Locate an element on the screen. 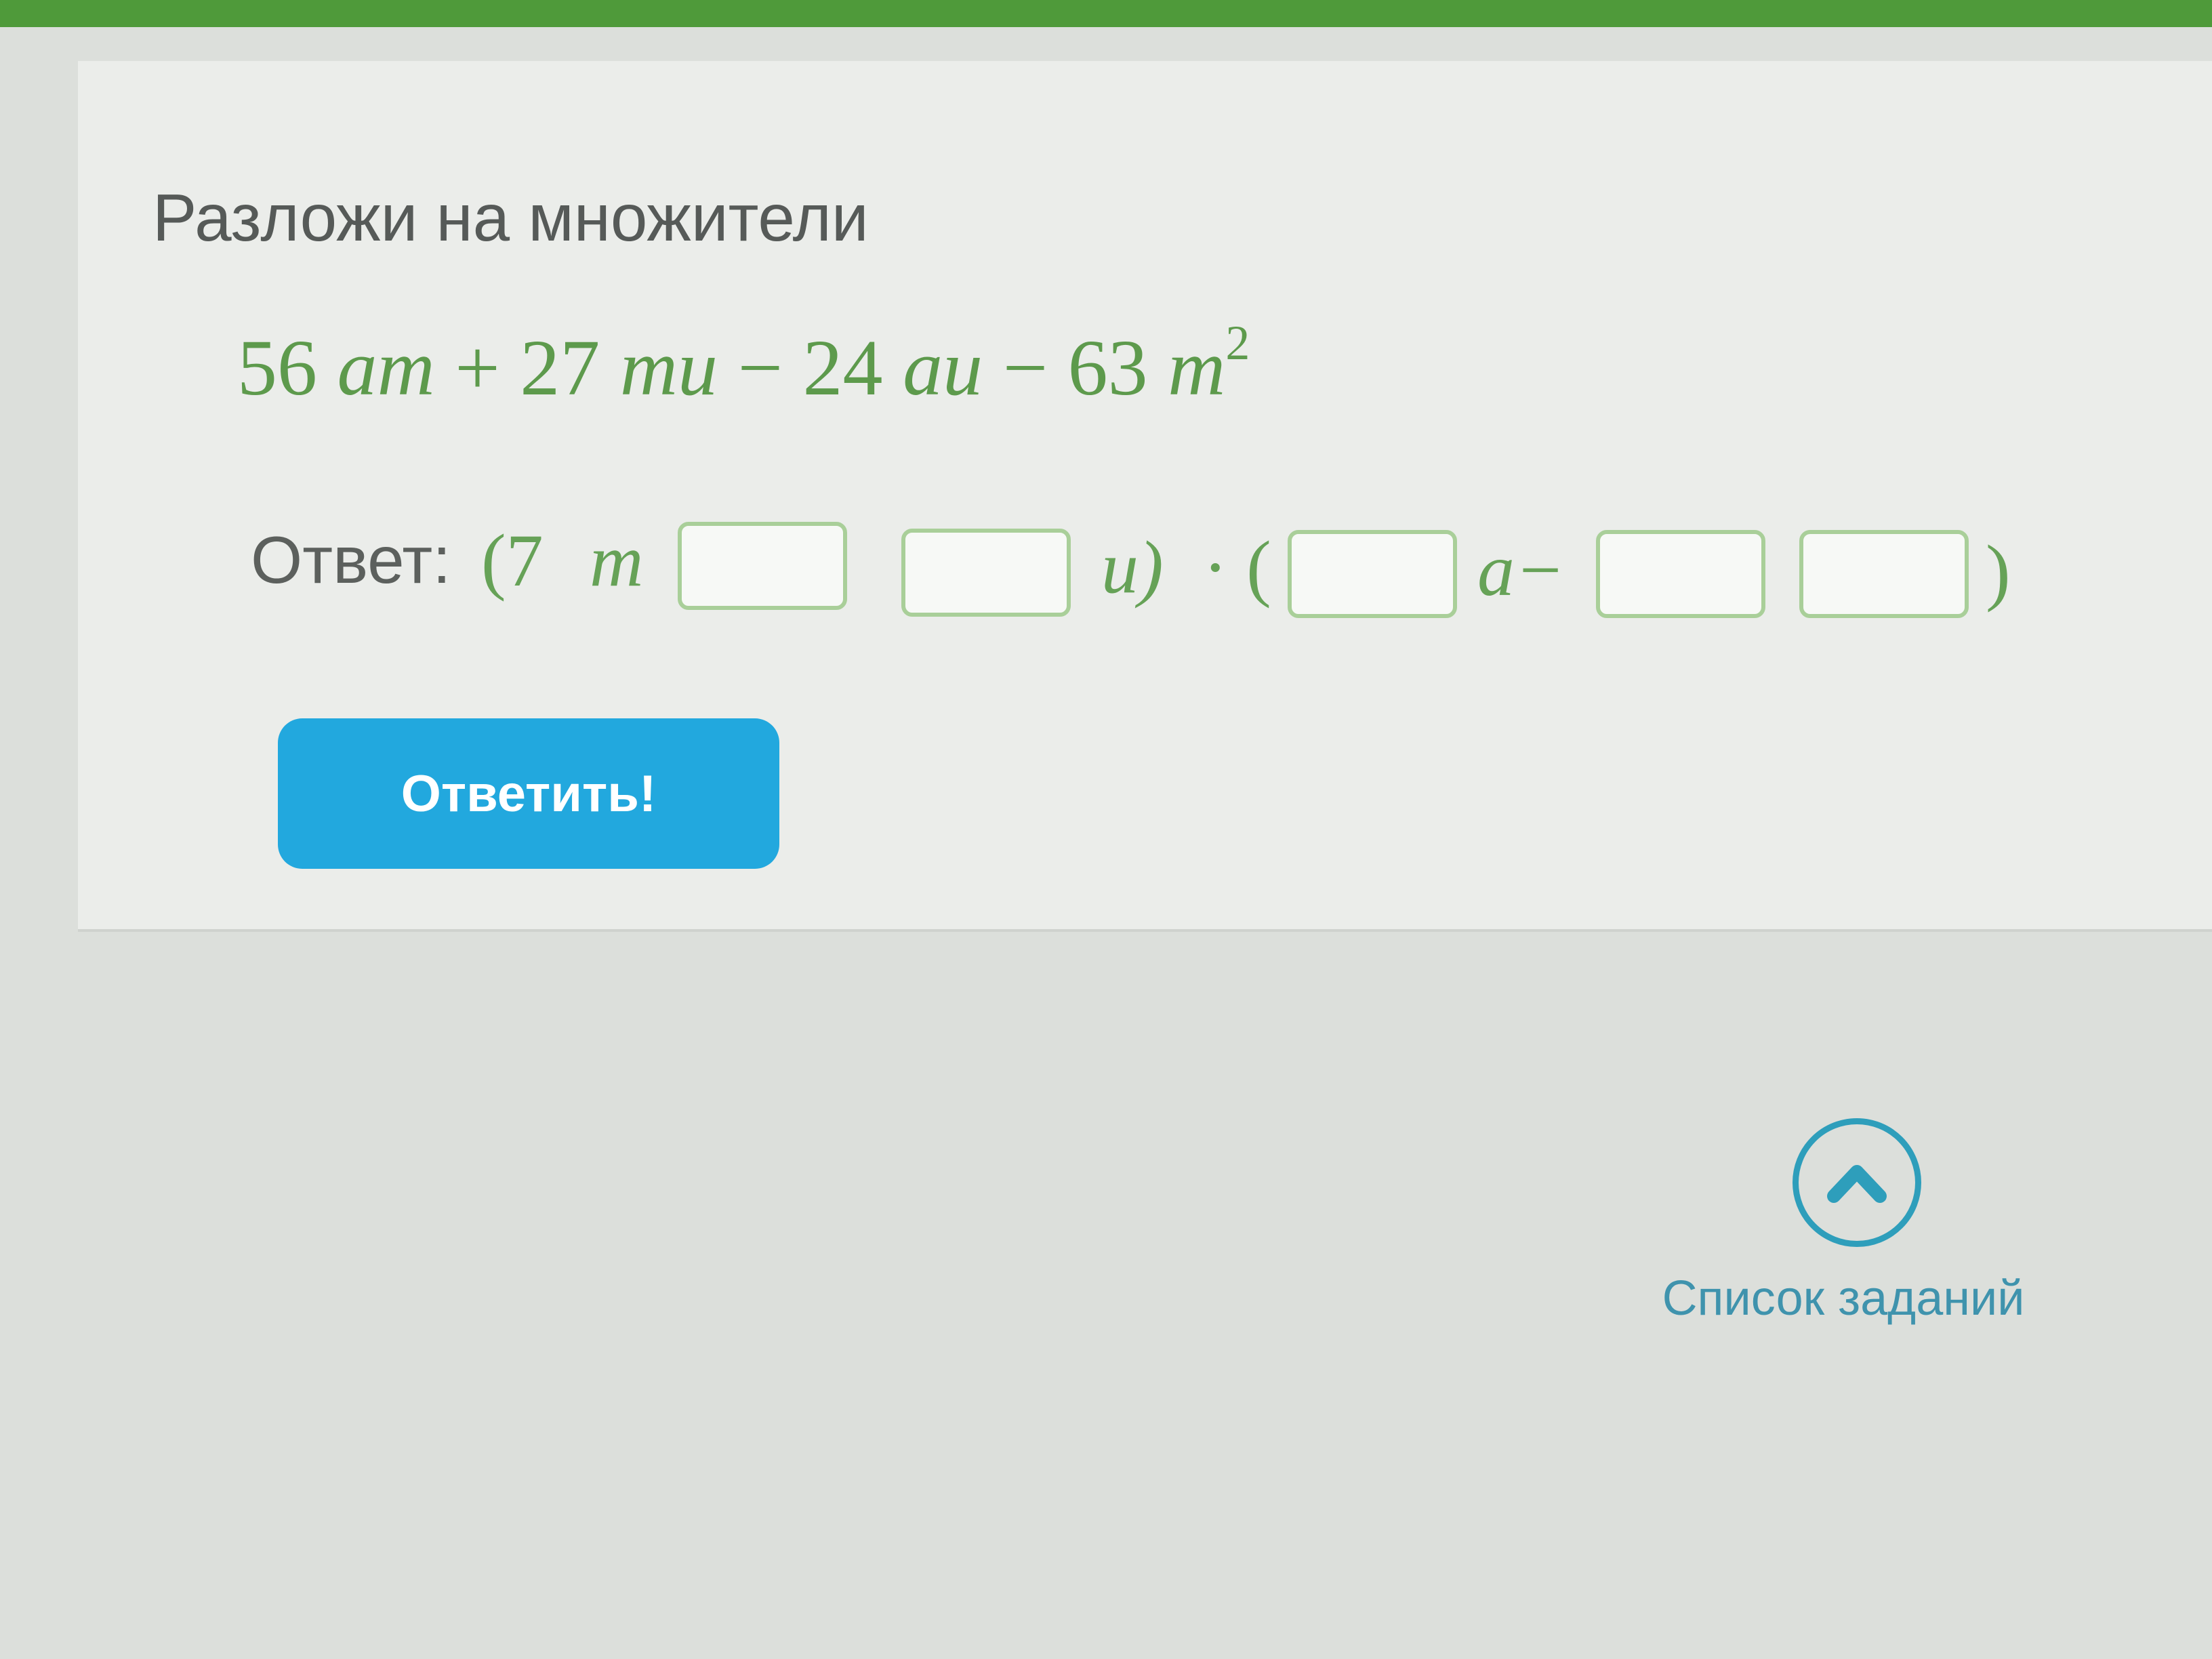 Image resolution: width=2212 pixels, height=1659 pixels. expr-op-1: + 27 is located at coordinates (527, 367).